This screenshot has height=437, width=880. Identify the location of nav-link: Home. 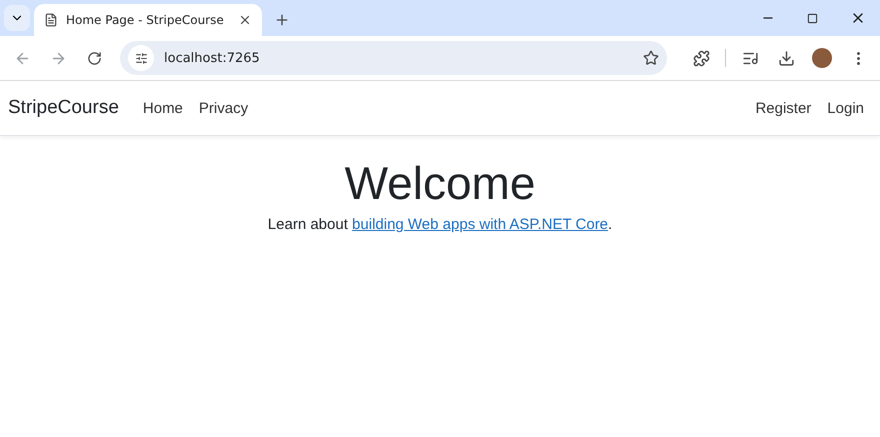
(162, 108).